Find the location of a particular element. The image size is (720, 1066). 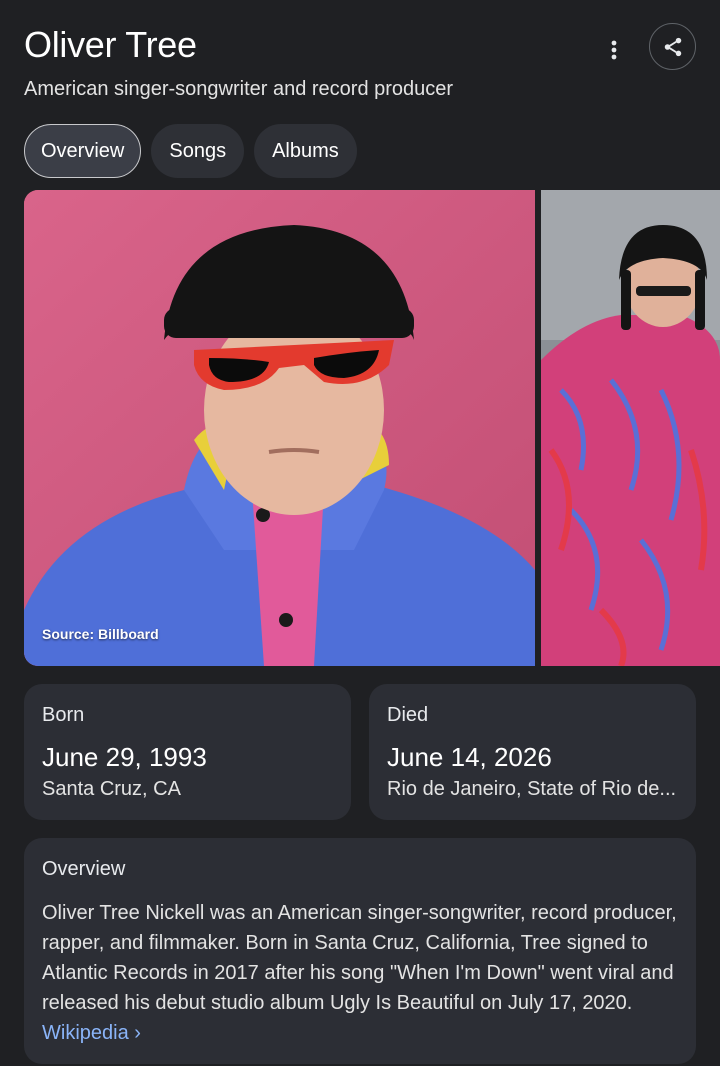

chevron-right-icon: › is located at coordinates (137, 1033).